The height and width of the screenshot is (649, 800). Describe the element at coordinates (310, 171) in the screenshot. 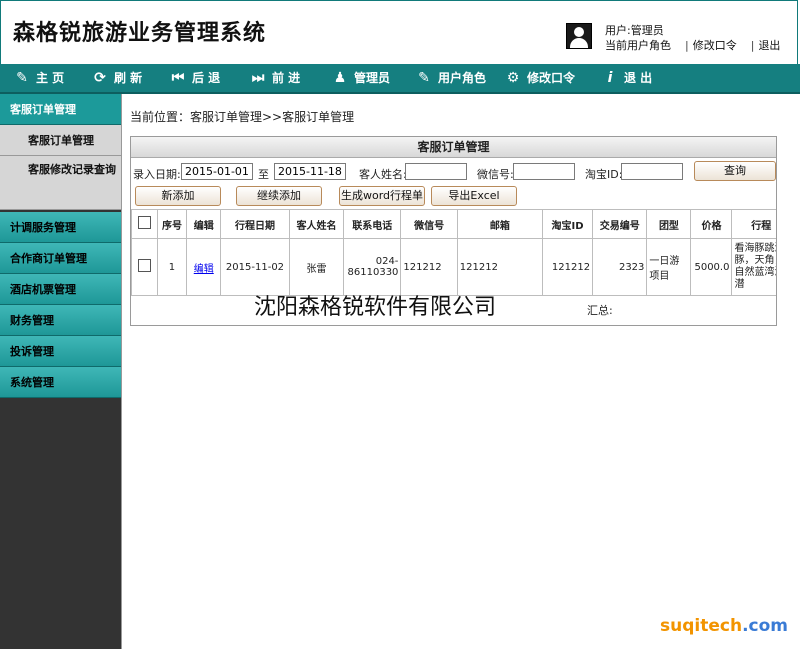

I see `date-to-input` at that location.